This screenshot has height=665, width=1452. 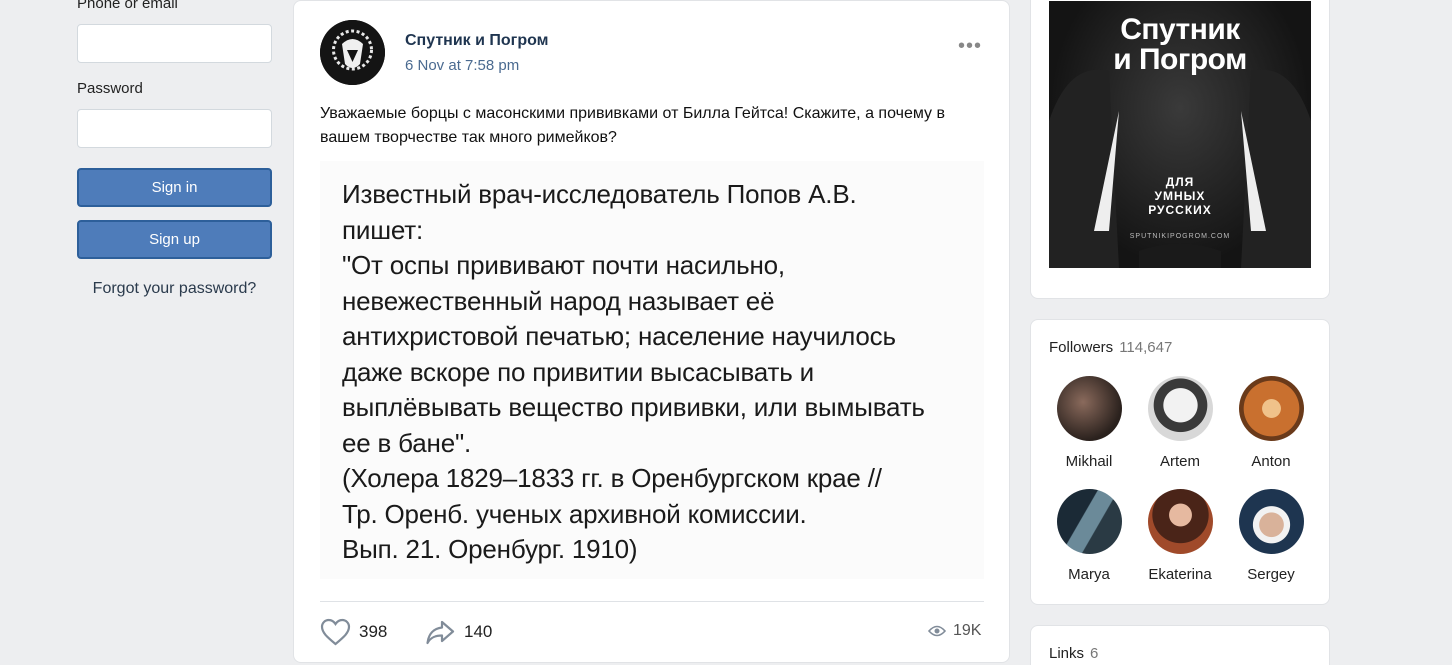 What do you see at coordinates (1094, 653) in the screenshot?
I see `links-count: 6` at bounding box center [1094, 653].